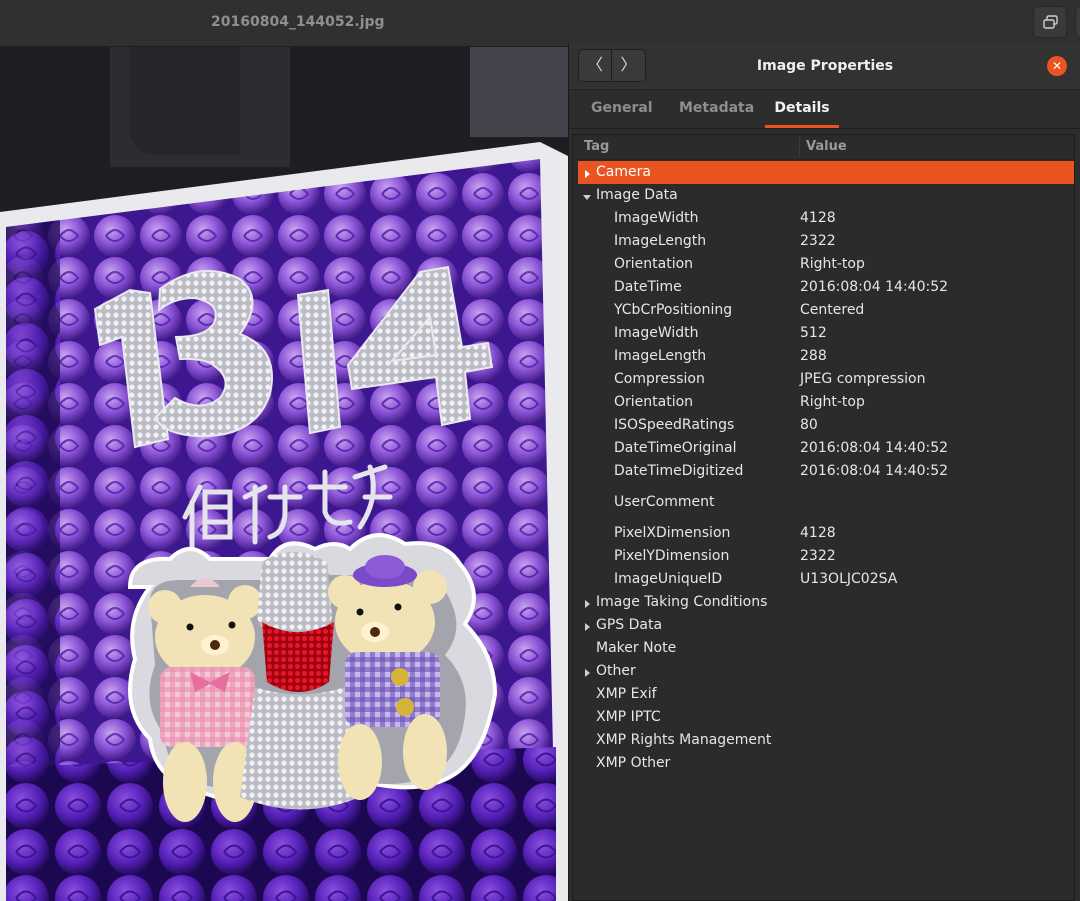 The width and height of the screenshot is (1080, 901). What do you see at coordinates (637, 195) in the screenshot?
I see `row-tag: Image Data` at bounding box center [637, 195].